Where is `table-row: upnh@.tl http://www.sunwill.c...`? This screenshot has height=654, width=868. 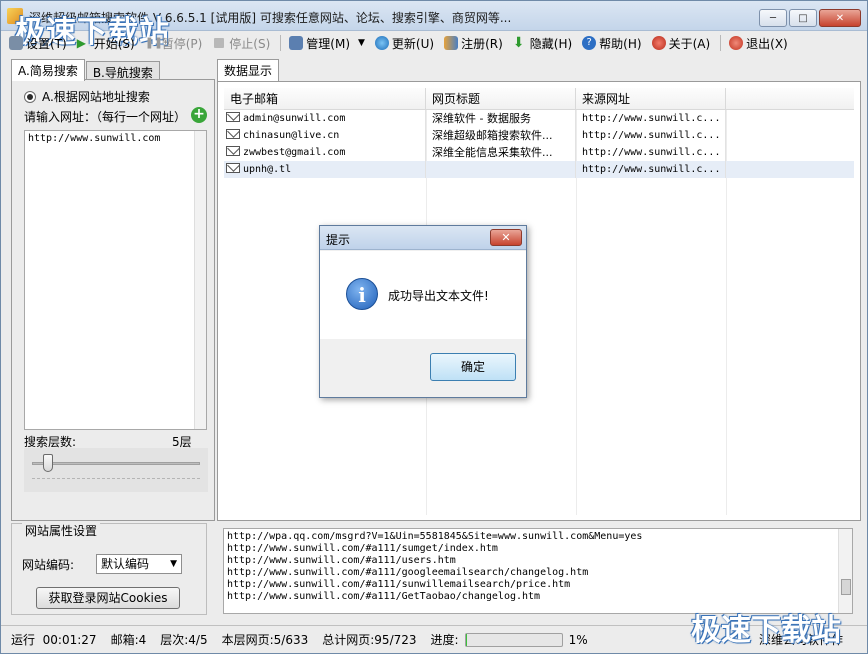 table-row: upnh@.tl http://www.sunwill.c... is located at coordinates (539, 169).